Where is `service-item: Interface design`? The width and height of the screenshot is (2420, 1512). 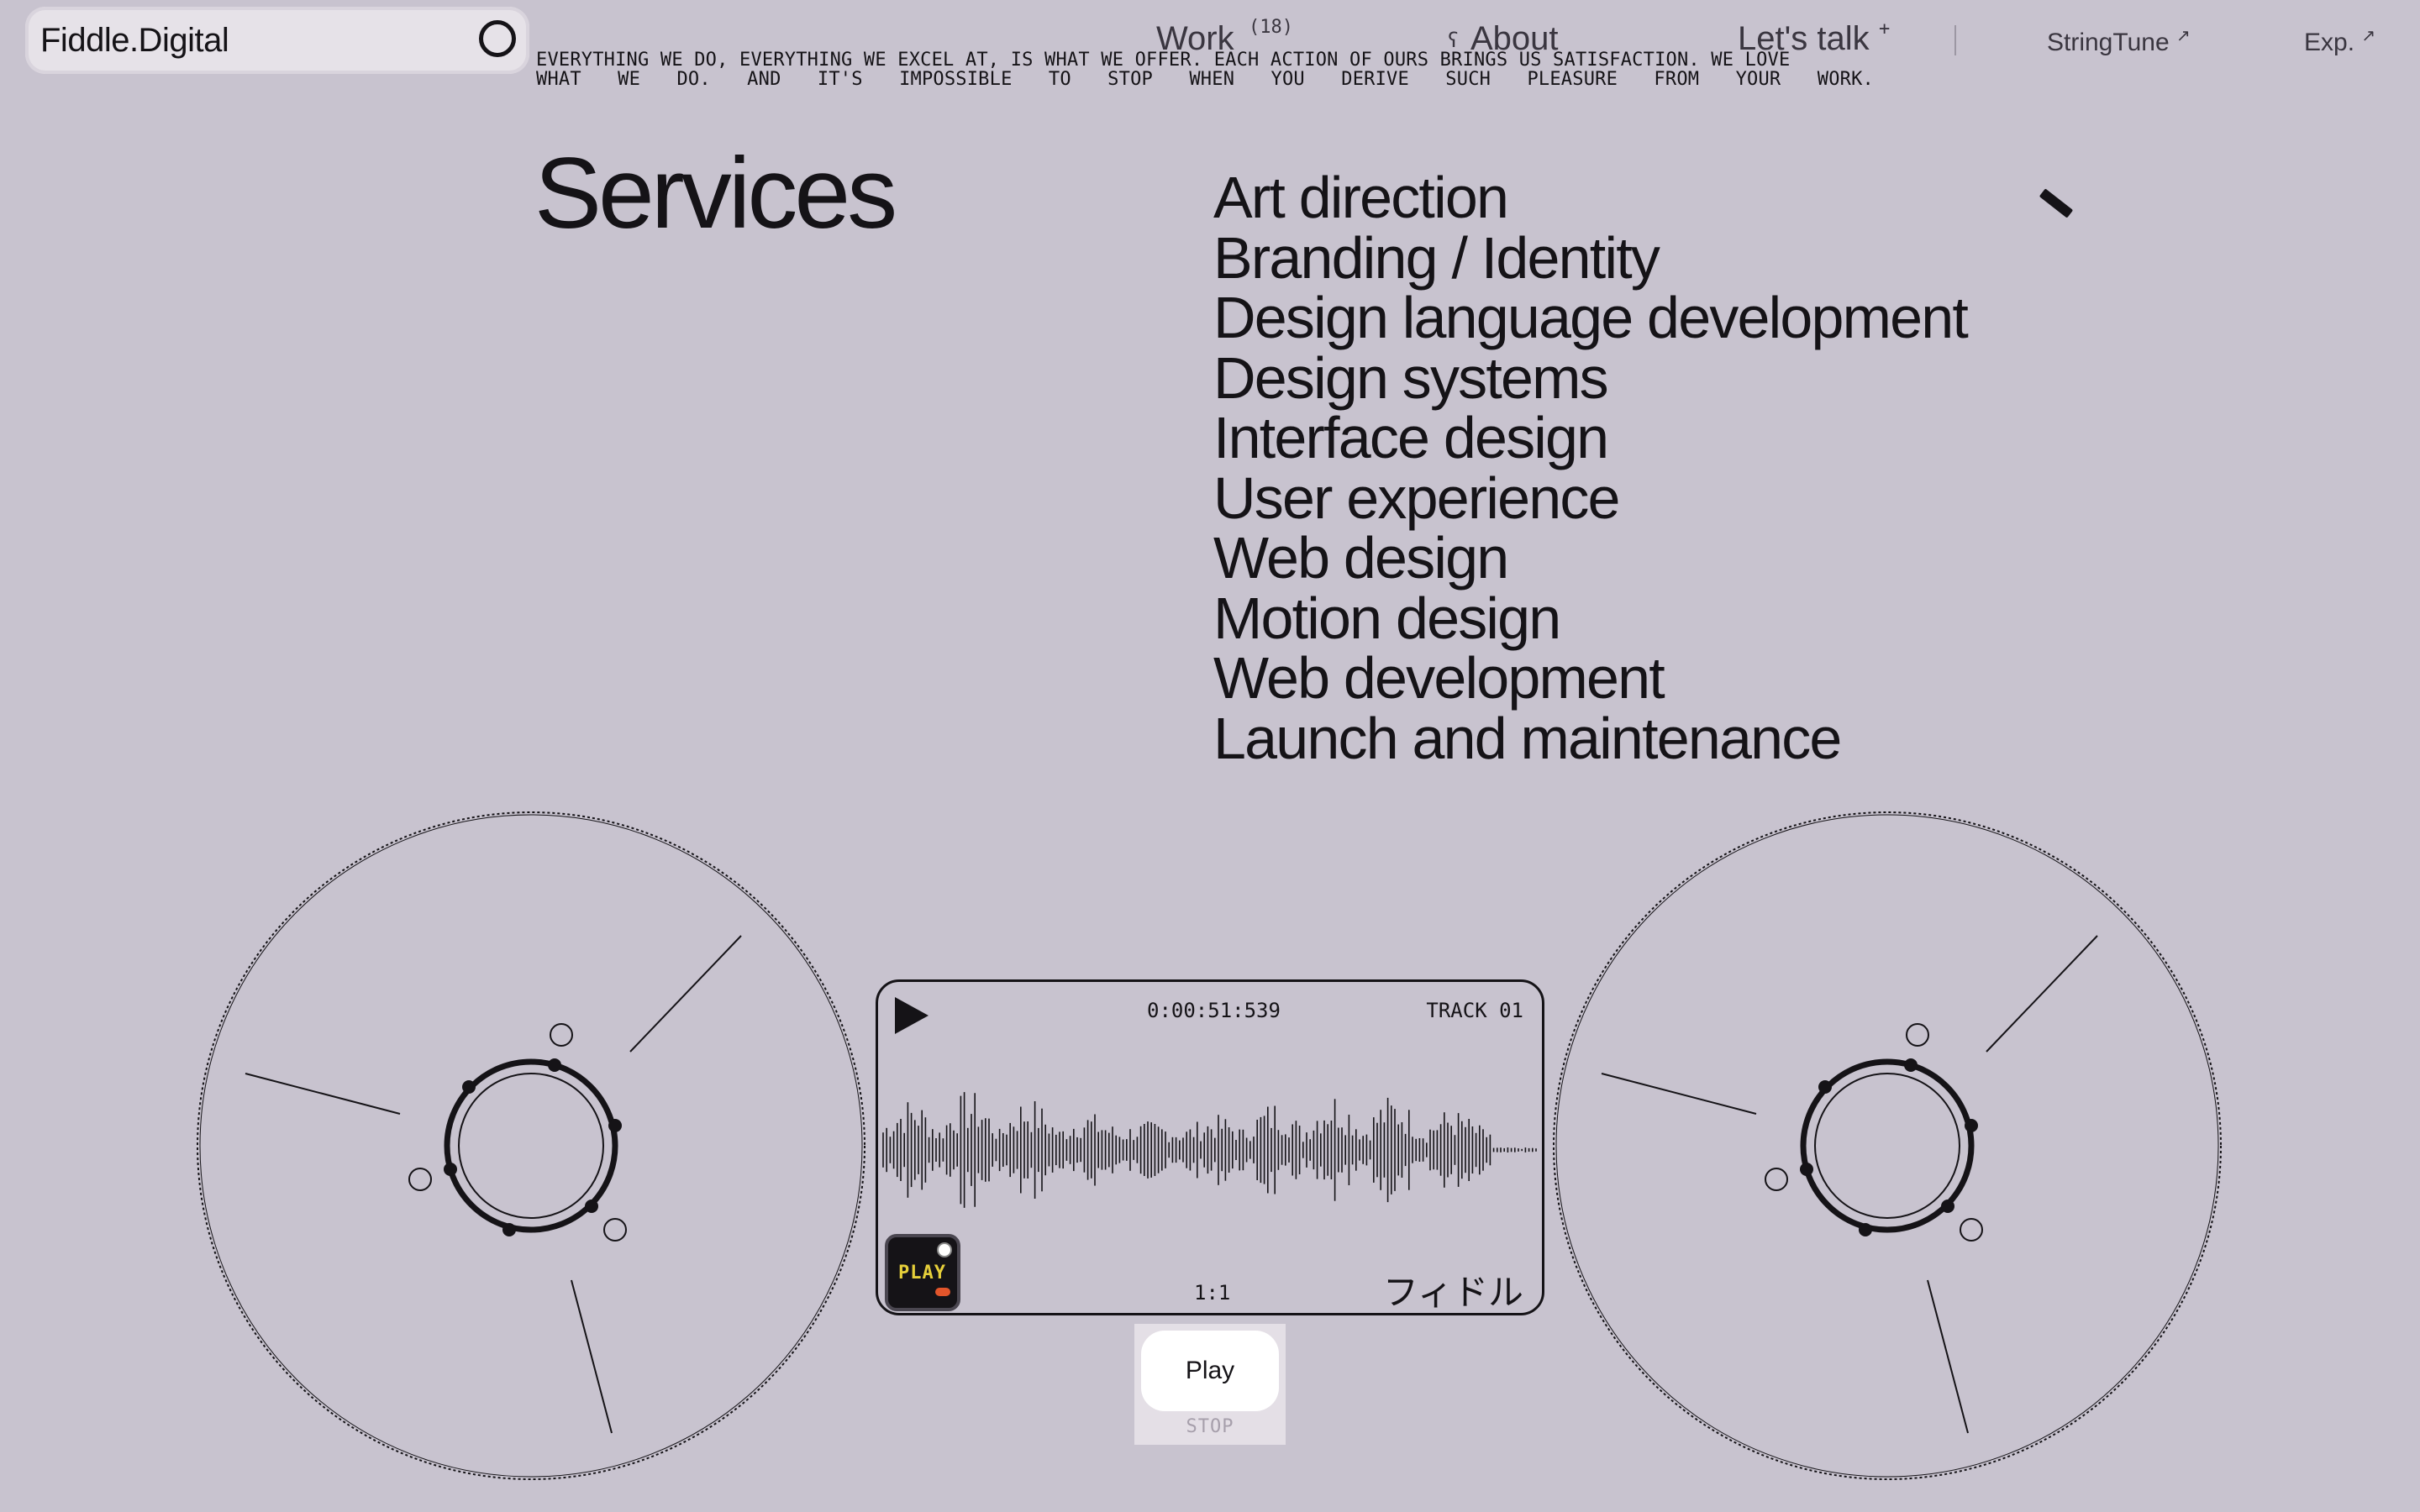 service-item: Interface design is located at coordinates (1411, 437).